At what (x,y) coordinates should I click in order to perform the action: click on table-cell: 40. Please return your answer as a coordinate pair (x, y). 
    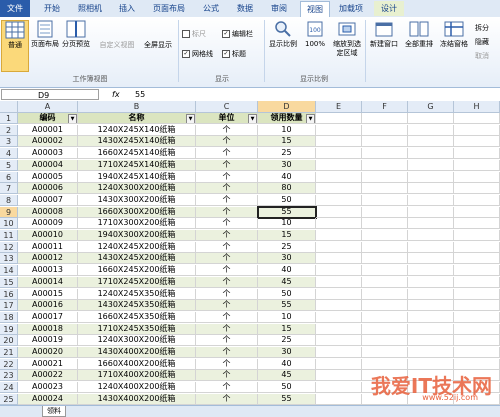
    Looking at the image, I should click on (287, 177).